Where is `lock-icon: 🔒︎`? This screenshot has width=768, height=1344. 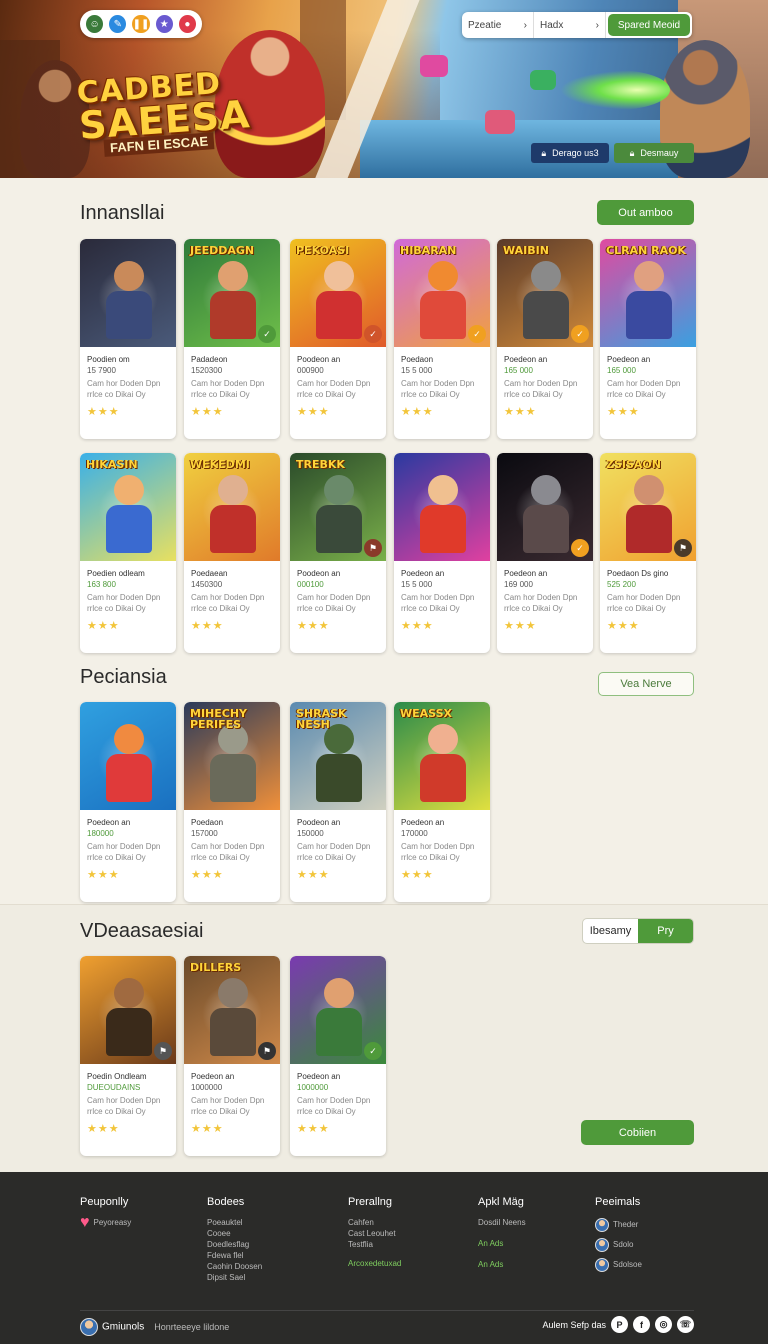 lock-icon: 🔒︎ is located at coordinates (544, 152).